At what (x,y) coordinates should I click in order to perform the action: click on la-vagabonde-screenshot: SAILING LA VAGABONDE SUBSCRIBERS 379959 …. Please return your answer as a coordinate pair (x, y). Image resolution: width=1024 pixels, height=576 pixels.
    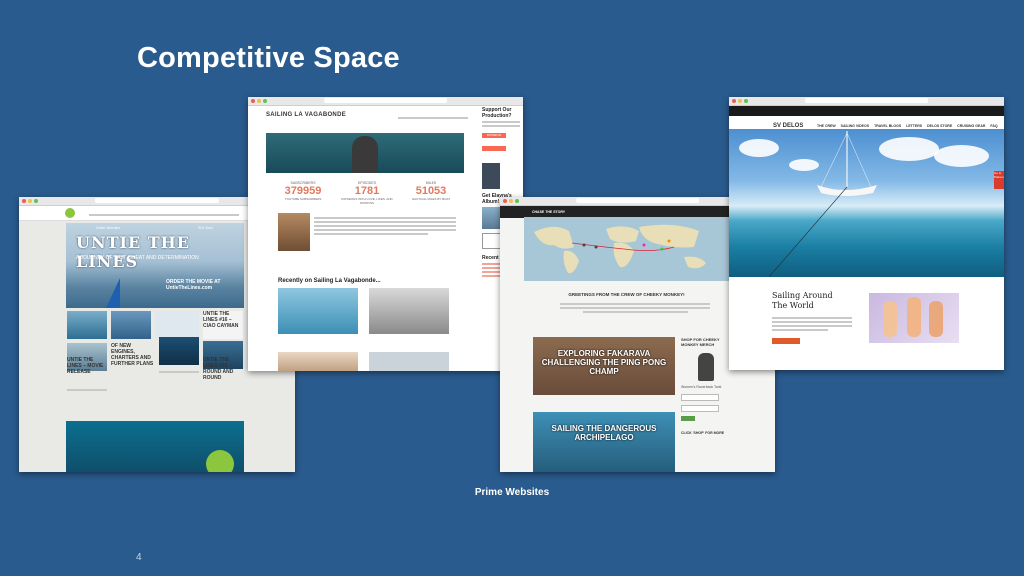
    Looking at the image, I should click on (385, 234).